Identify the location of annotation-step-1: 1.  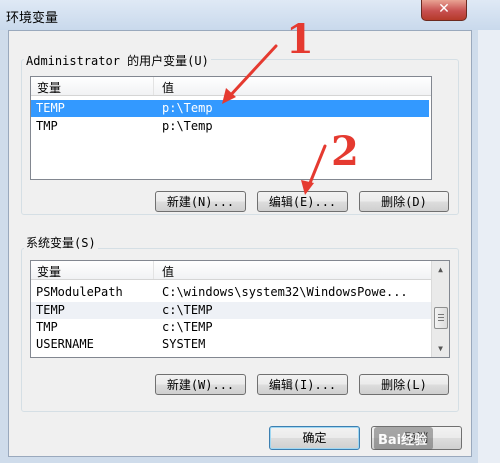
(300, 39).